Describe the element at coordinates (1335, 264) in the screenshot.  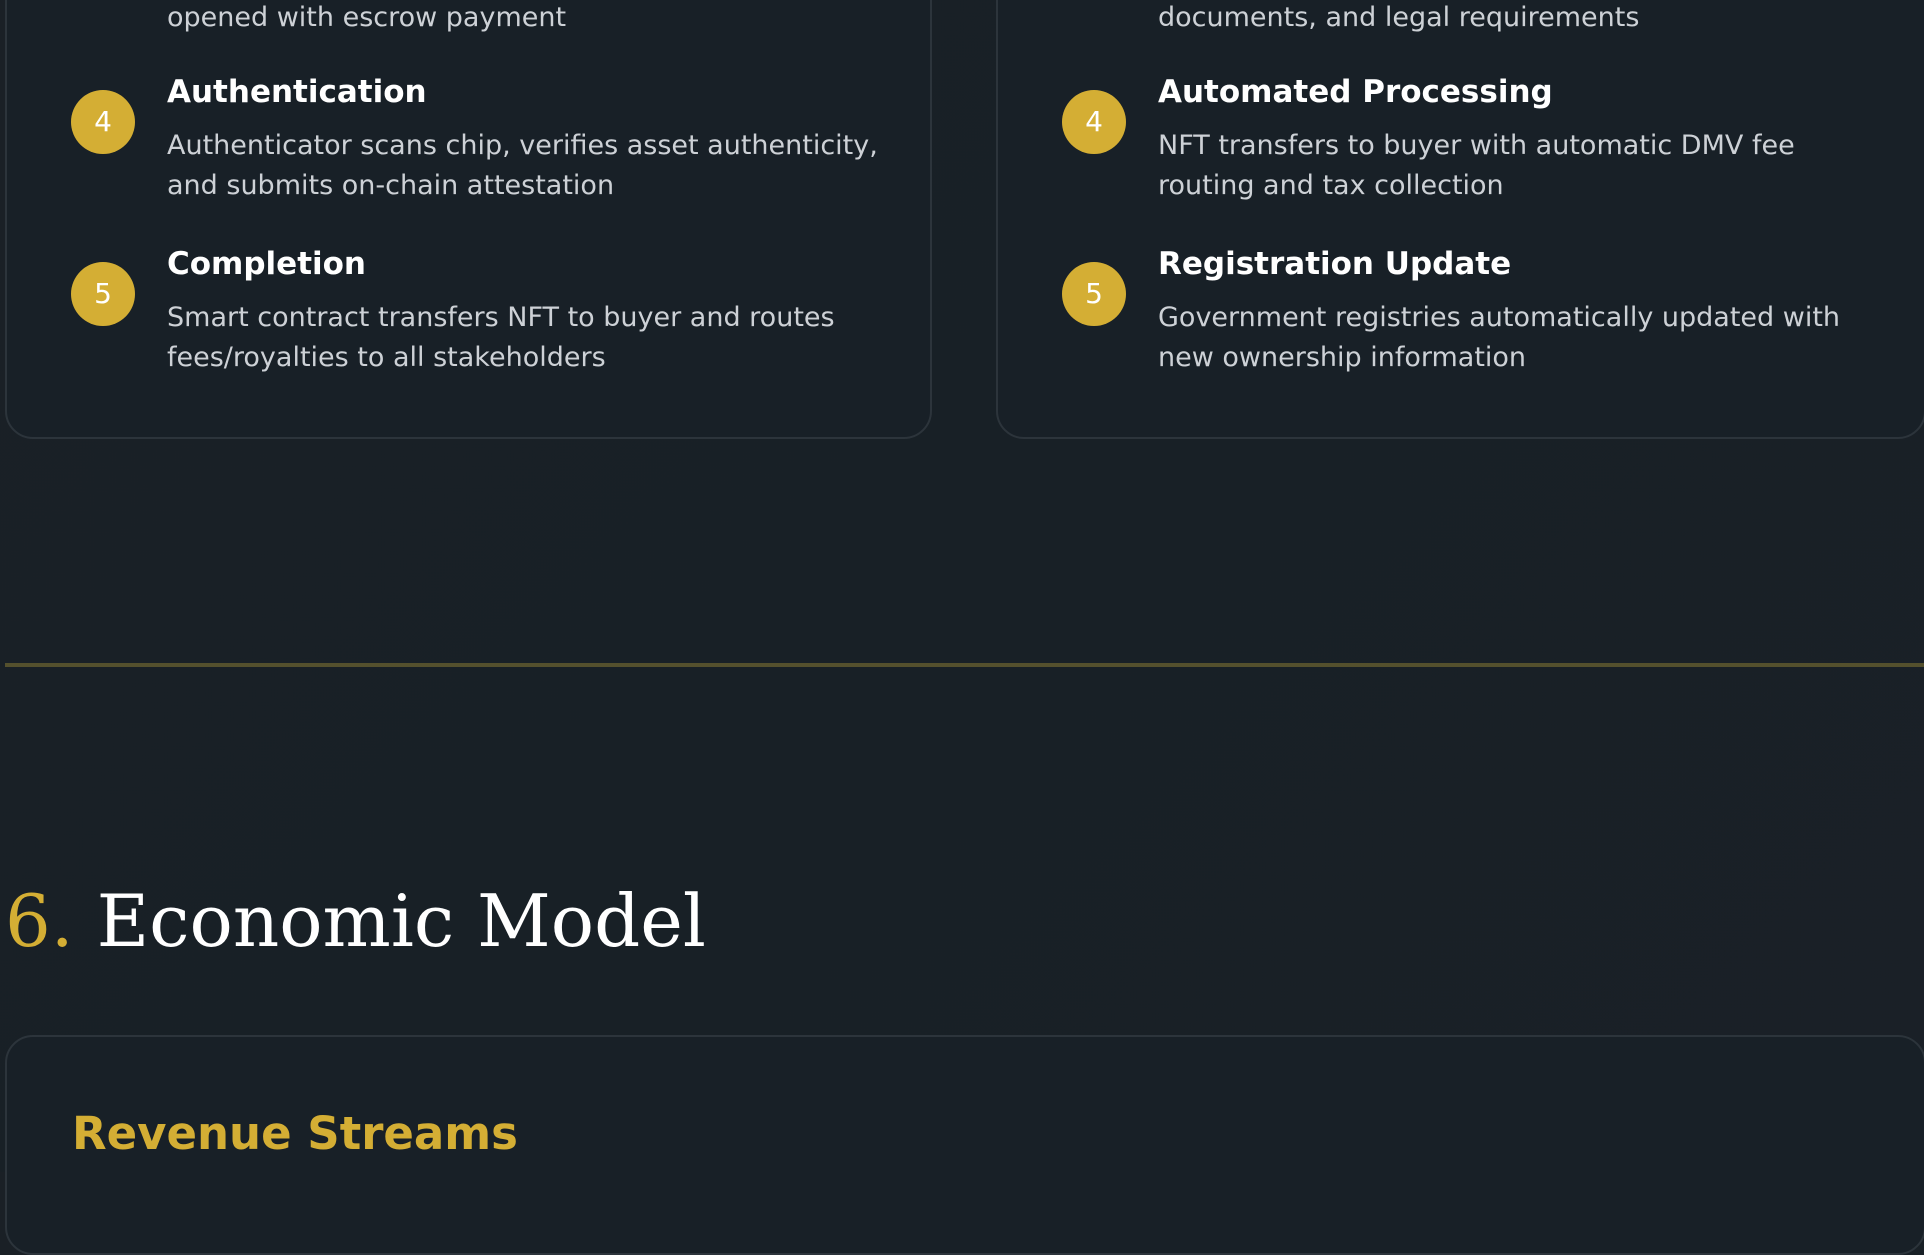
I see `step-title: Registration Update` at that location.